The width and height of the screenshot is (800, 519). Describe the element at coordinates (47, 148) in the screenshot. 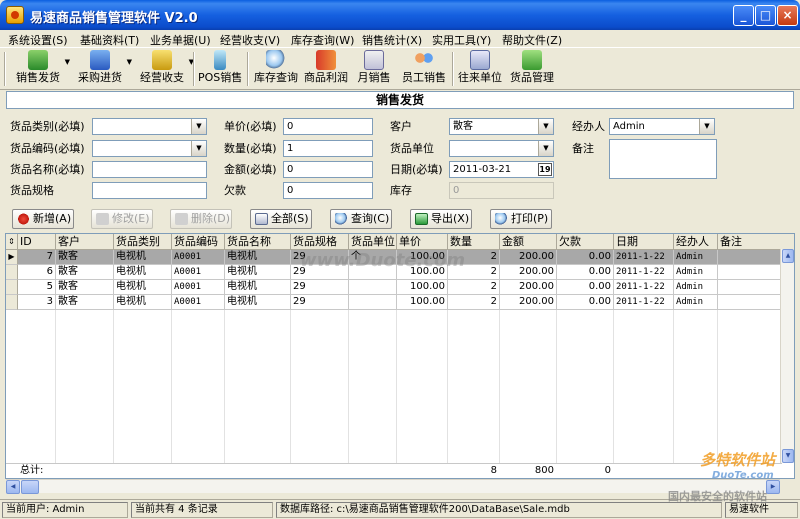

I see `label-code: 货品编码(必填)` at that location.